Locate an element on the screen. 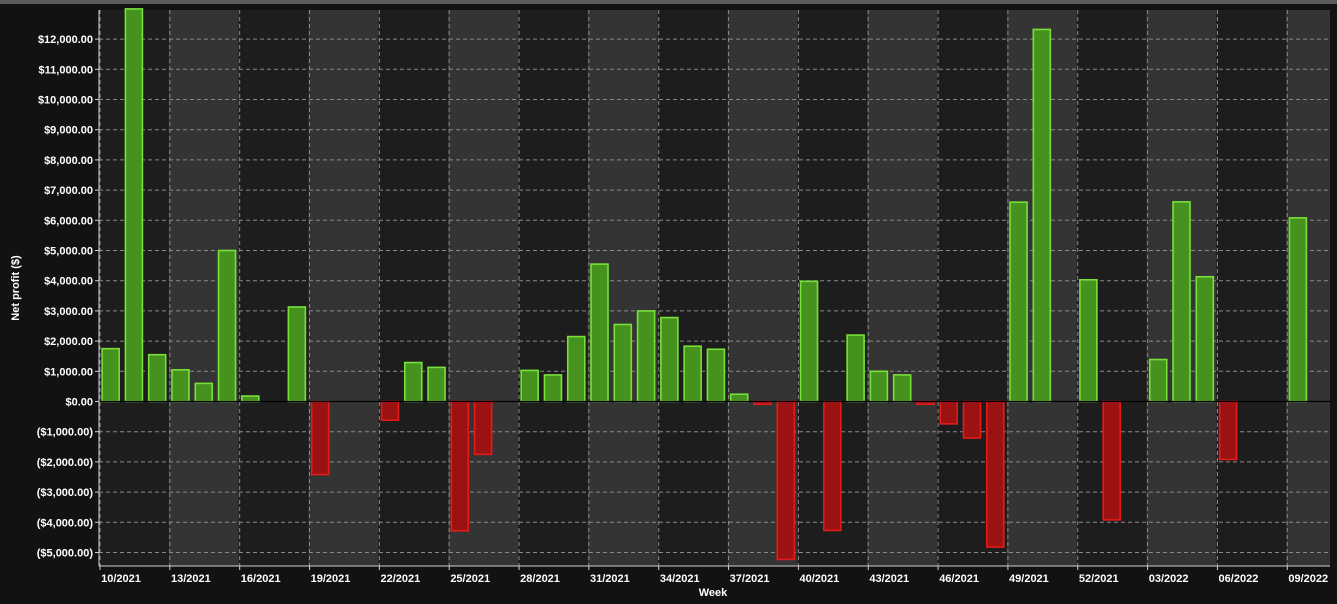 Image resolution: width=1337 pixels, height=604 pixels. bar-36-2021 is located at coordinates (716, 375).